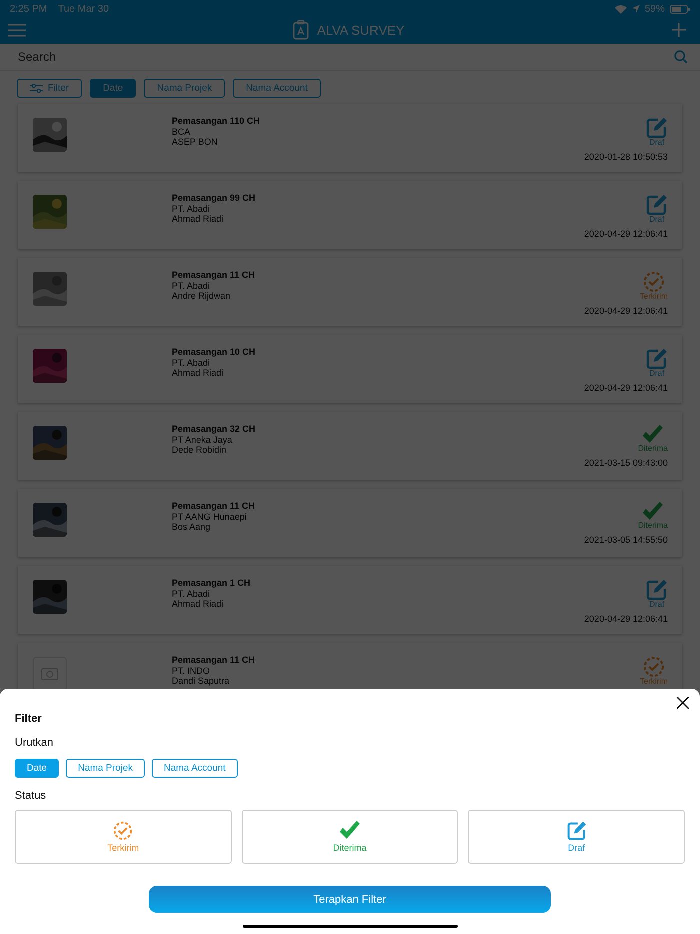  What do you see at coordinates (36, 88) in the screenshot?
I see `sliders-icon` at bounding box center [36, 88].